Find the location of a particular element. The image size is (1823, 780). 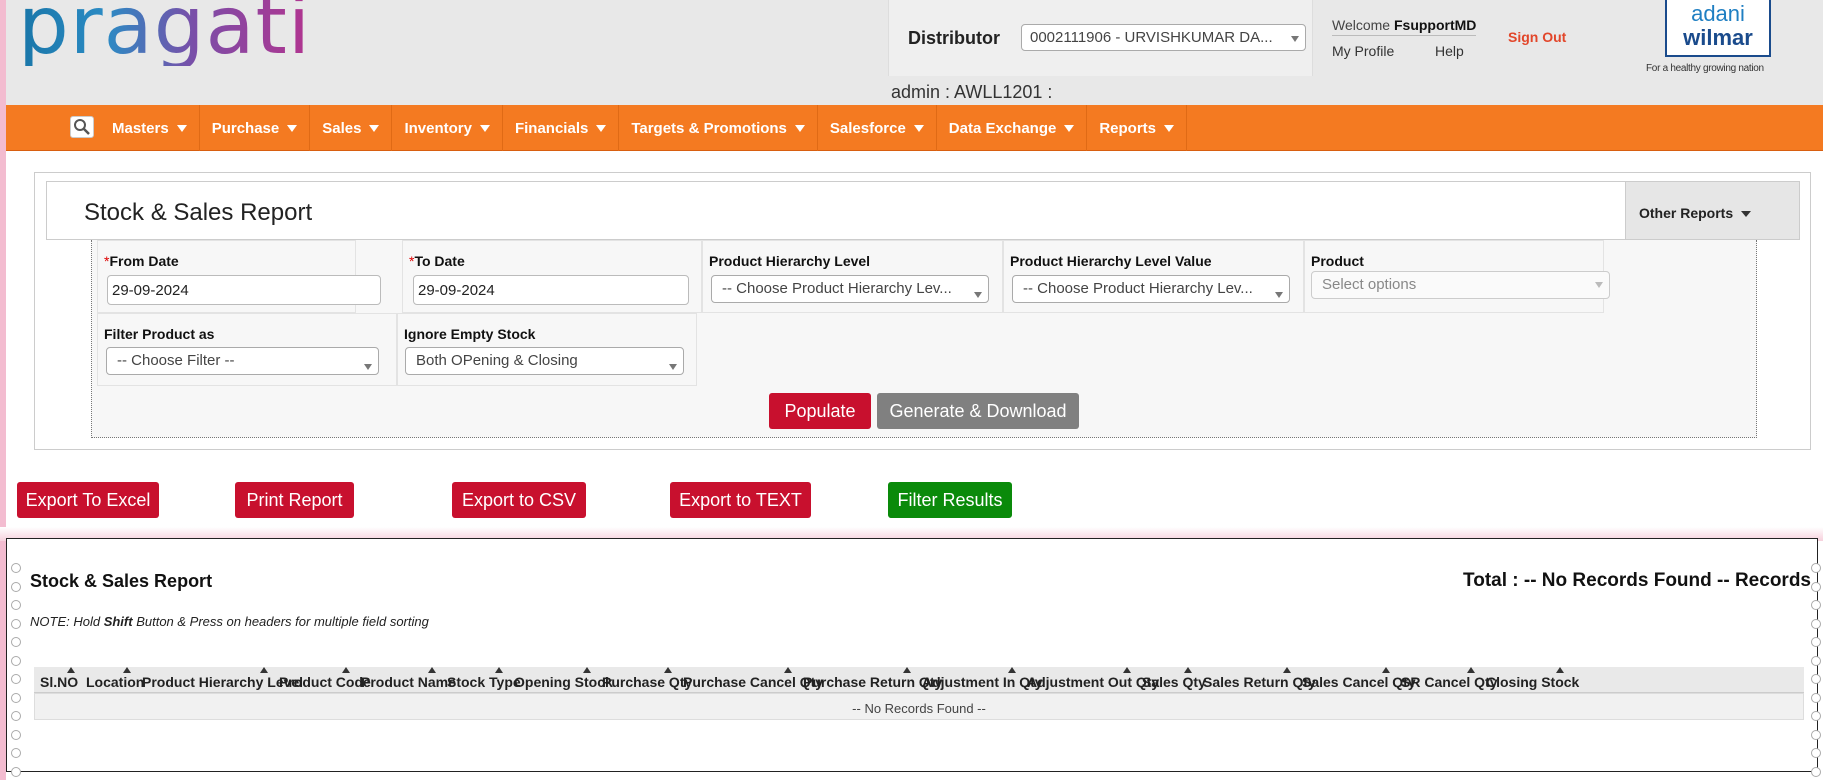

column-header-product-hierarchy-level: Product Hierarchy Level is located at coordinates (219, 679).